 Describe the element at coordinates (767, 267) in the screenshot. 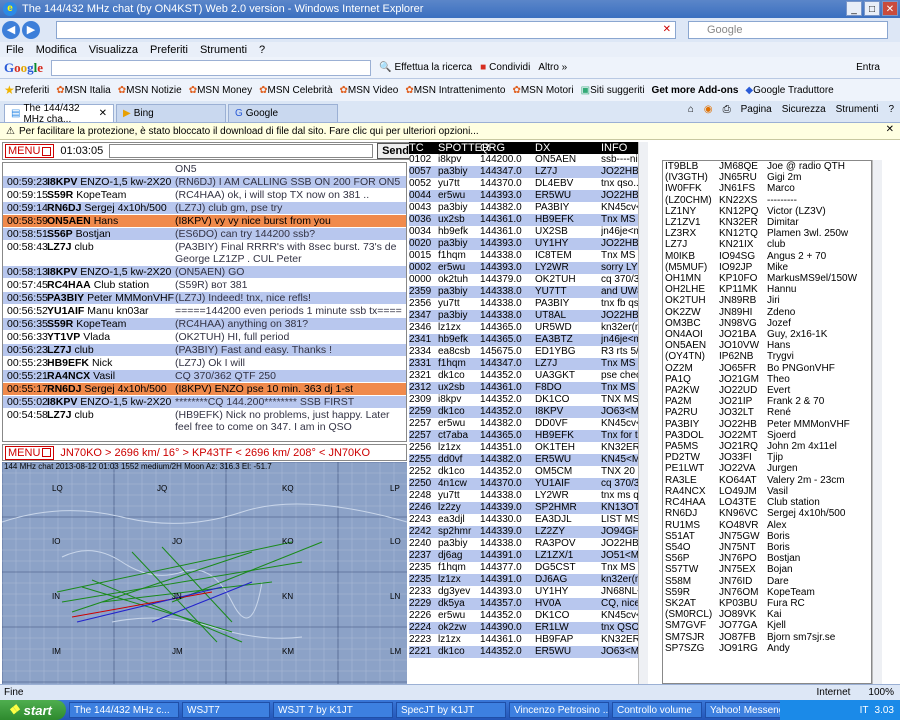

I see `user-row: (M5MUF) IO92JP Mike` at that location.